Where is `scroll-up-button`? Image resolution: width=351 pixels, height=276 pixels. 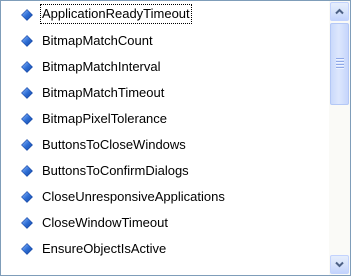 scroll-up-button is located at coordinates (339, 11).